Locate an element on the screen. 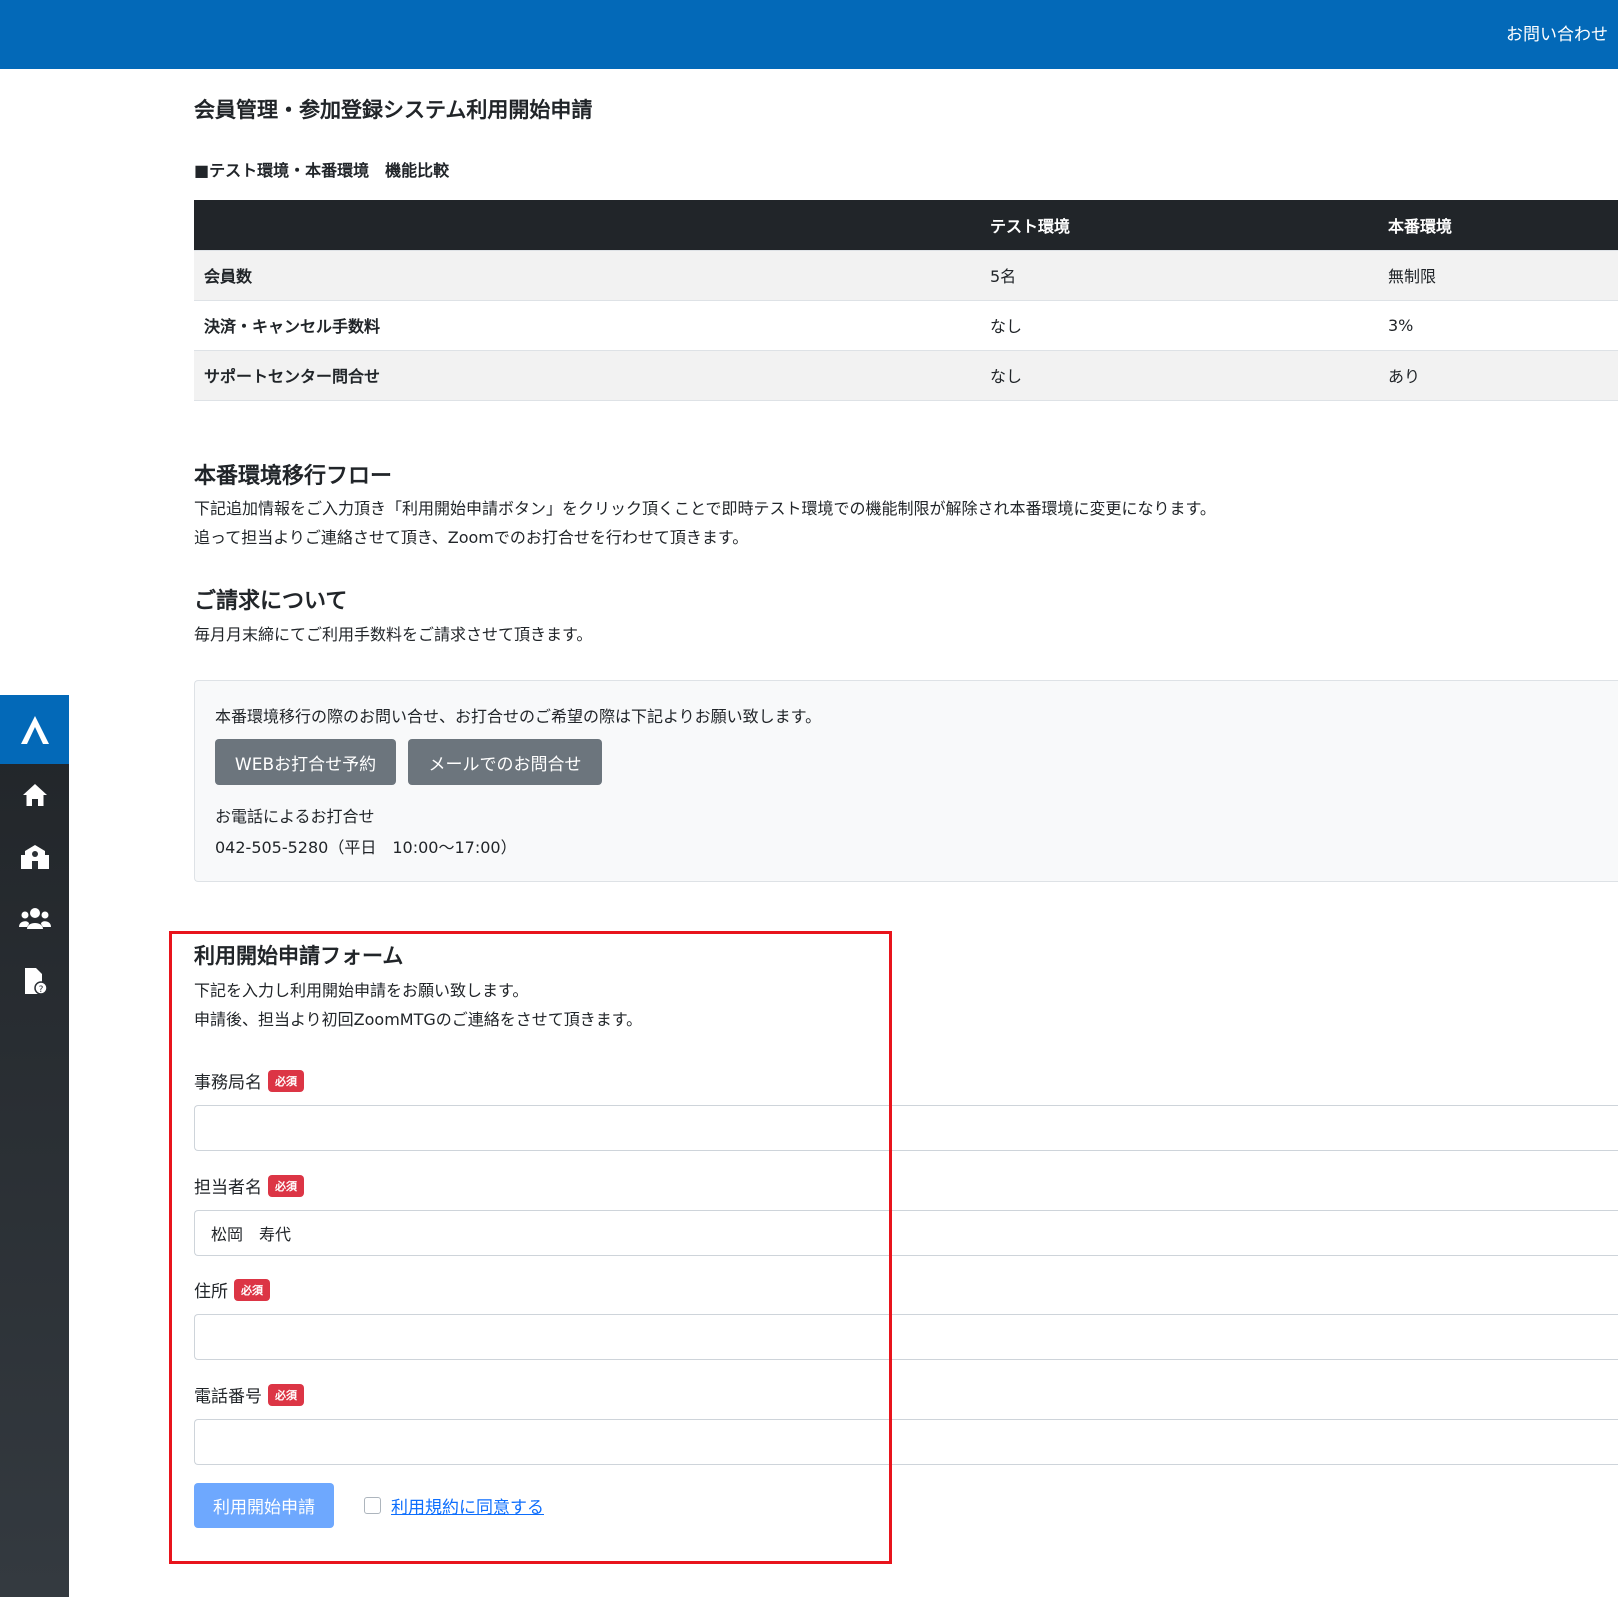 This screenshot has height=1597, width=1618. sidebar: ? is located at coordinates (34, 1146).